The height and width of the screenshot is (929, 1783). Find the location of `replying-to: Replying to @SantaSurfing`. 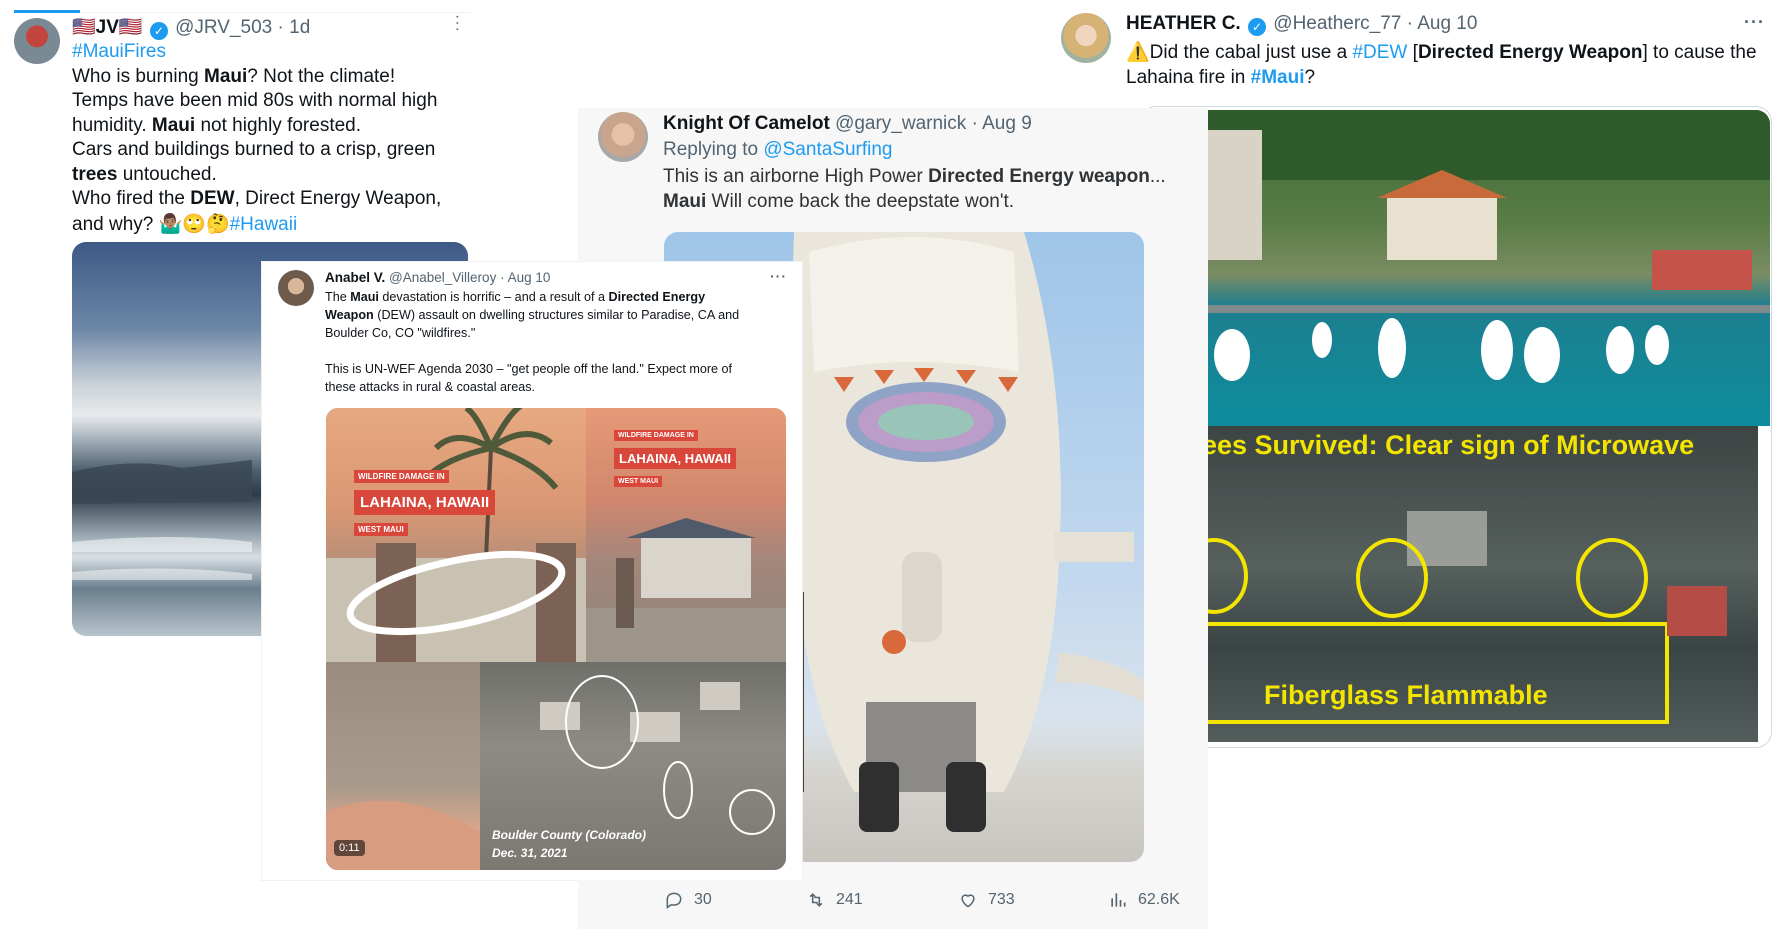

replying-to: Replying to @SantaSurfing is located at coordinates (777, 150).